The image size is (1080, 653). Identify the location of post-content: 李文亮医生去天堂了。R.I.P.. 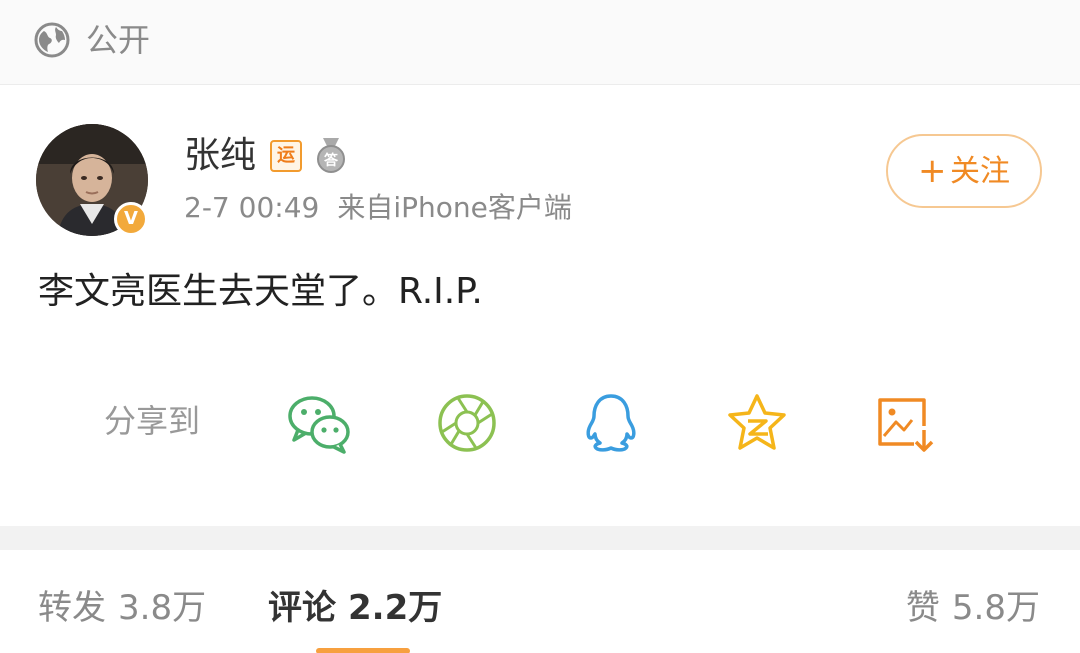
(260, 291).